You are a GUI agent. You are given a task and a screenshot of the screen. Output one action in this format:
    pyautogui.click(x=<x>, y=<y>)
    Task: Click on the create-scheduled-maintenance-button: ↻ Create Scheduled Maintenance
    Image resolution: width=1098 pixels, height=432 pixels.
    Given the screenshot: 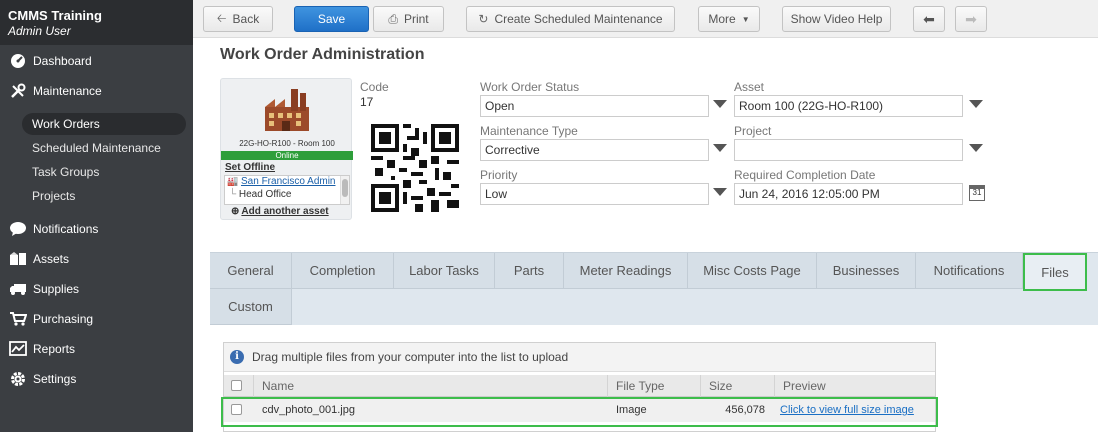 What is the action you would take?
    pyautogui.click(x=570, y=19)
    